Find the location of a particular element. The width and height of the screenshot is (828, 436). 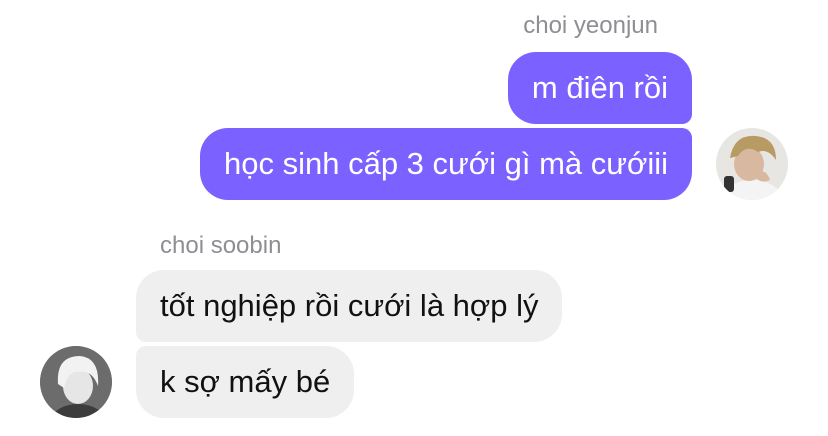

sender-name: choi soobin is located at coordinates (221, 245).